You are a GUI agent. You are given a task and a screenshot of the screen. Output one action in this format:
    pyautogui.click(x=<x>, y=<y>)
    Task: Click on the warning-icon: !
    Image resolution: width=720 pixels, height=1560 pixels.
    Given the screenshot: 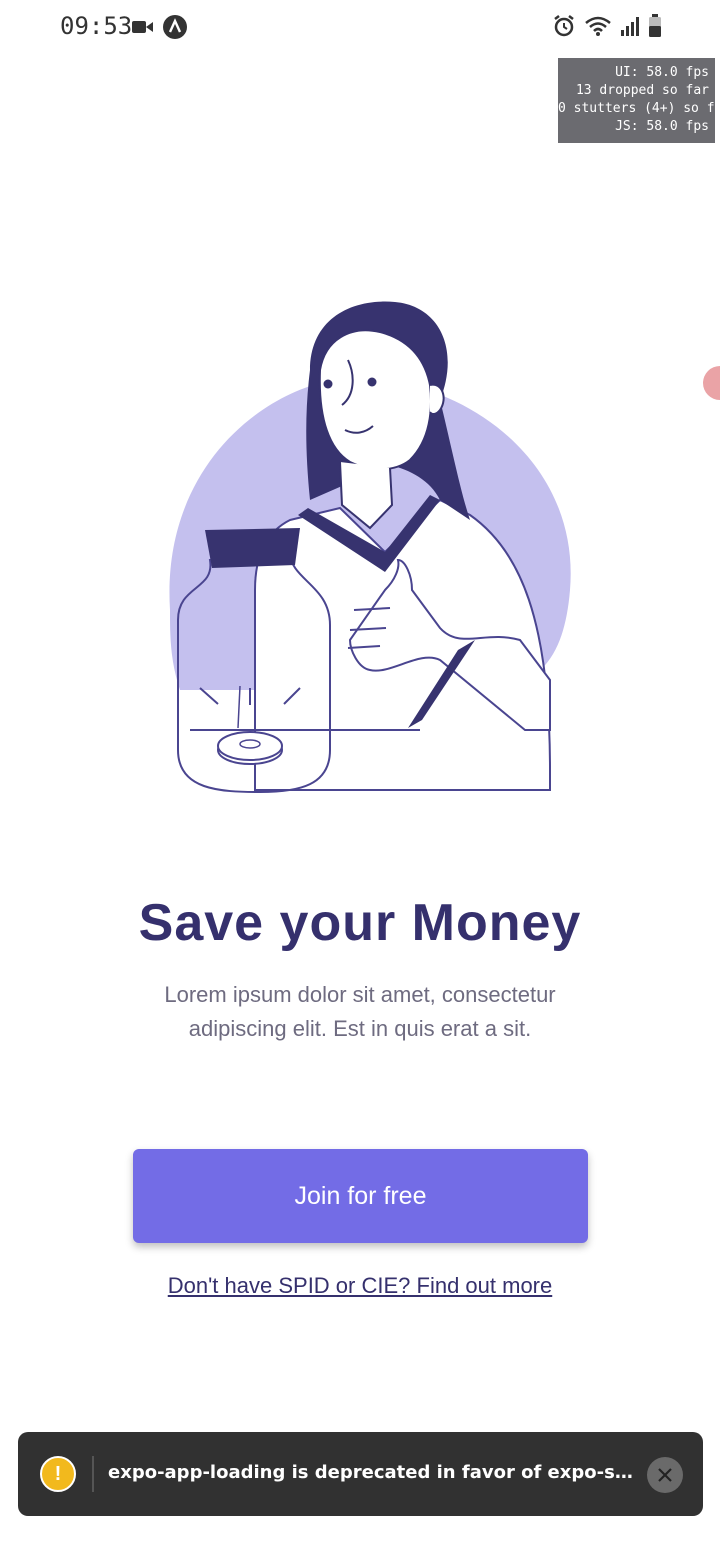 What is the action you would take?
    pyautogui.click(x=58, y=1474)
    